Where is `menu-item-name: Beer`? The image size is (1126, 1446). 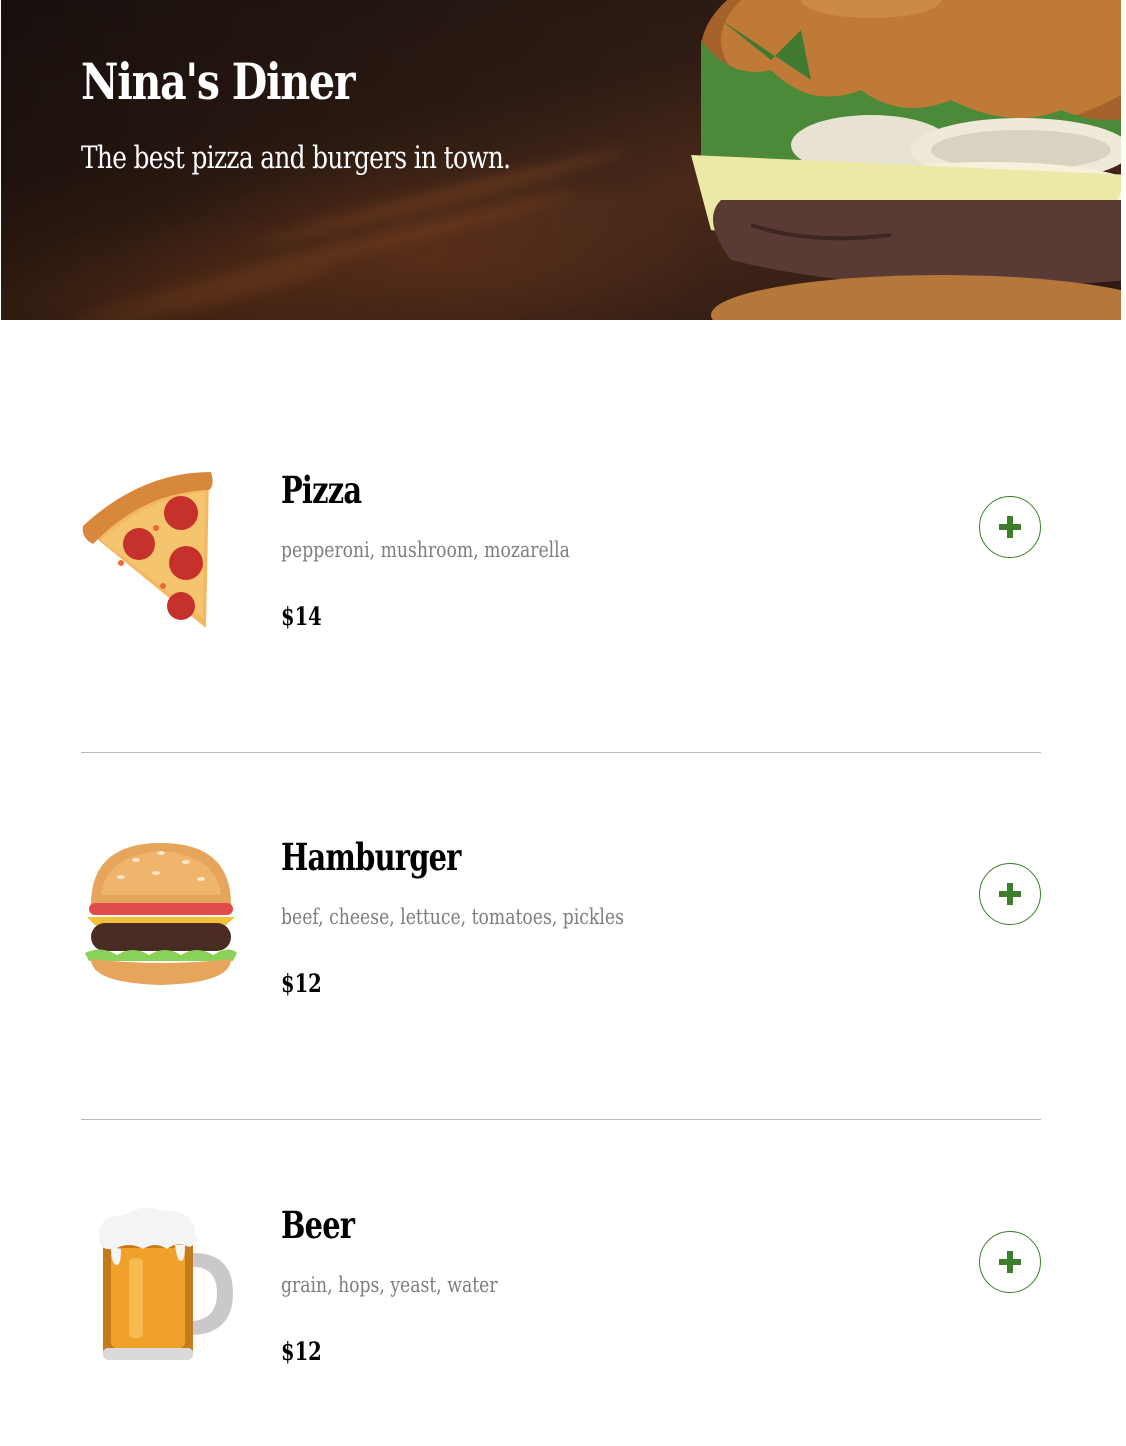
menu-item-name: Beer is located at coordinates (318, 1225).